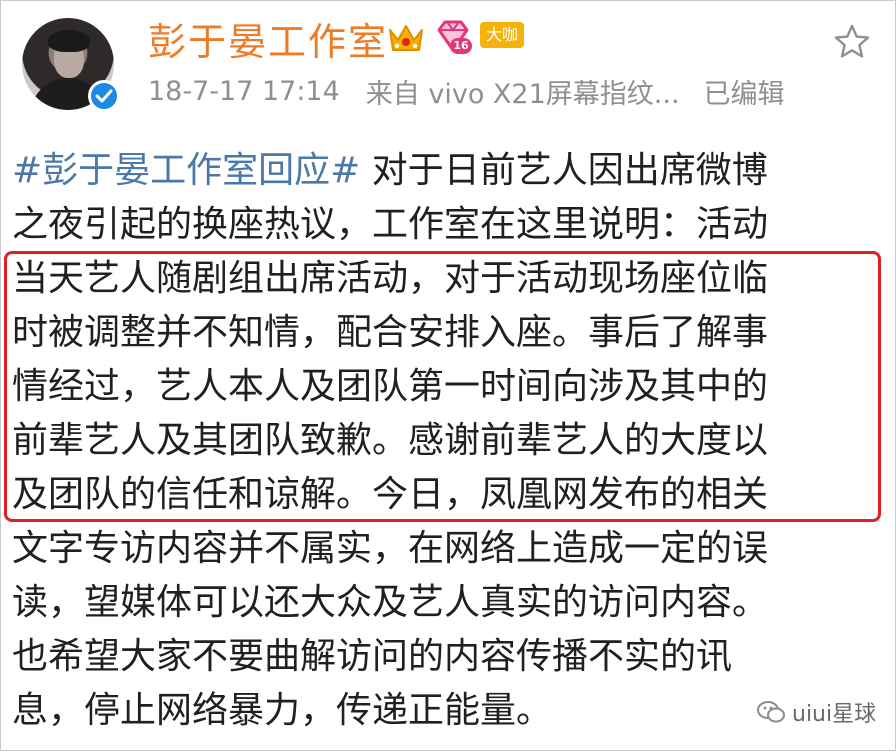 This screenshot has width=896, height=751. Describe the element at coordinates (744, 91) in the screenshot. I see `edited-label: 已编辑` at that location.